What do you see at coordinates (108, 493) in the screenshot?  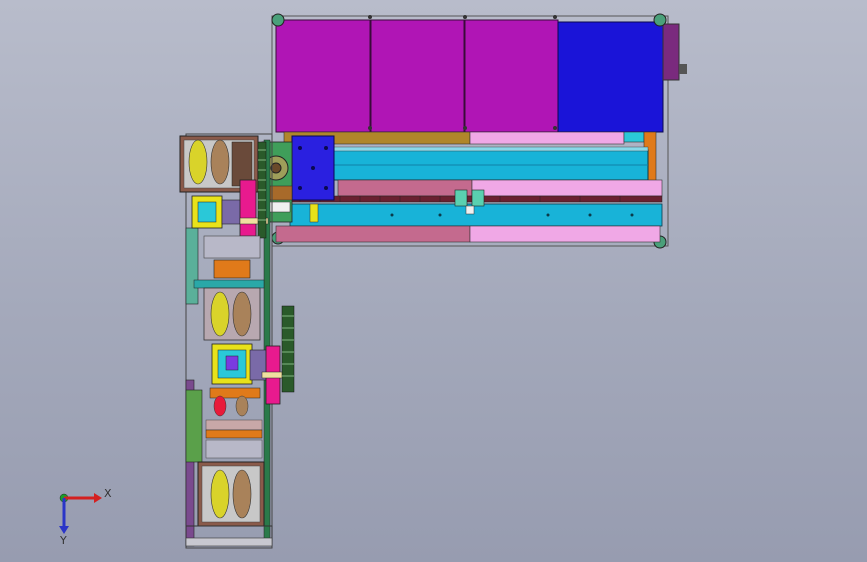 I see `x-axis-label: X` at bounding box center [108, 493].